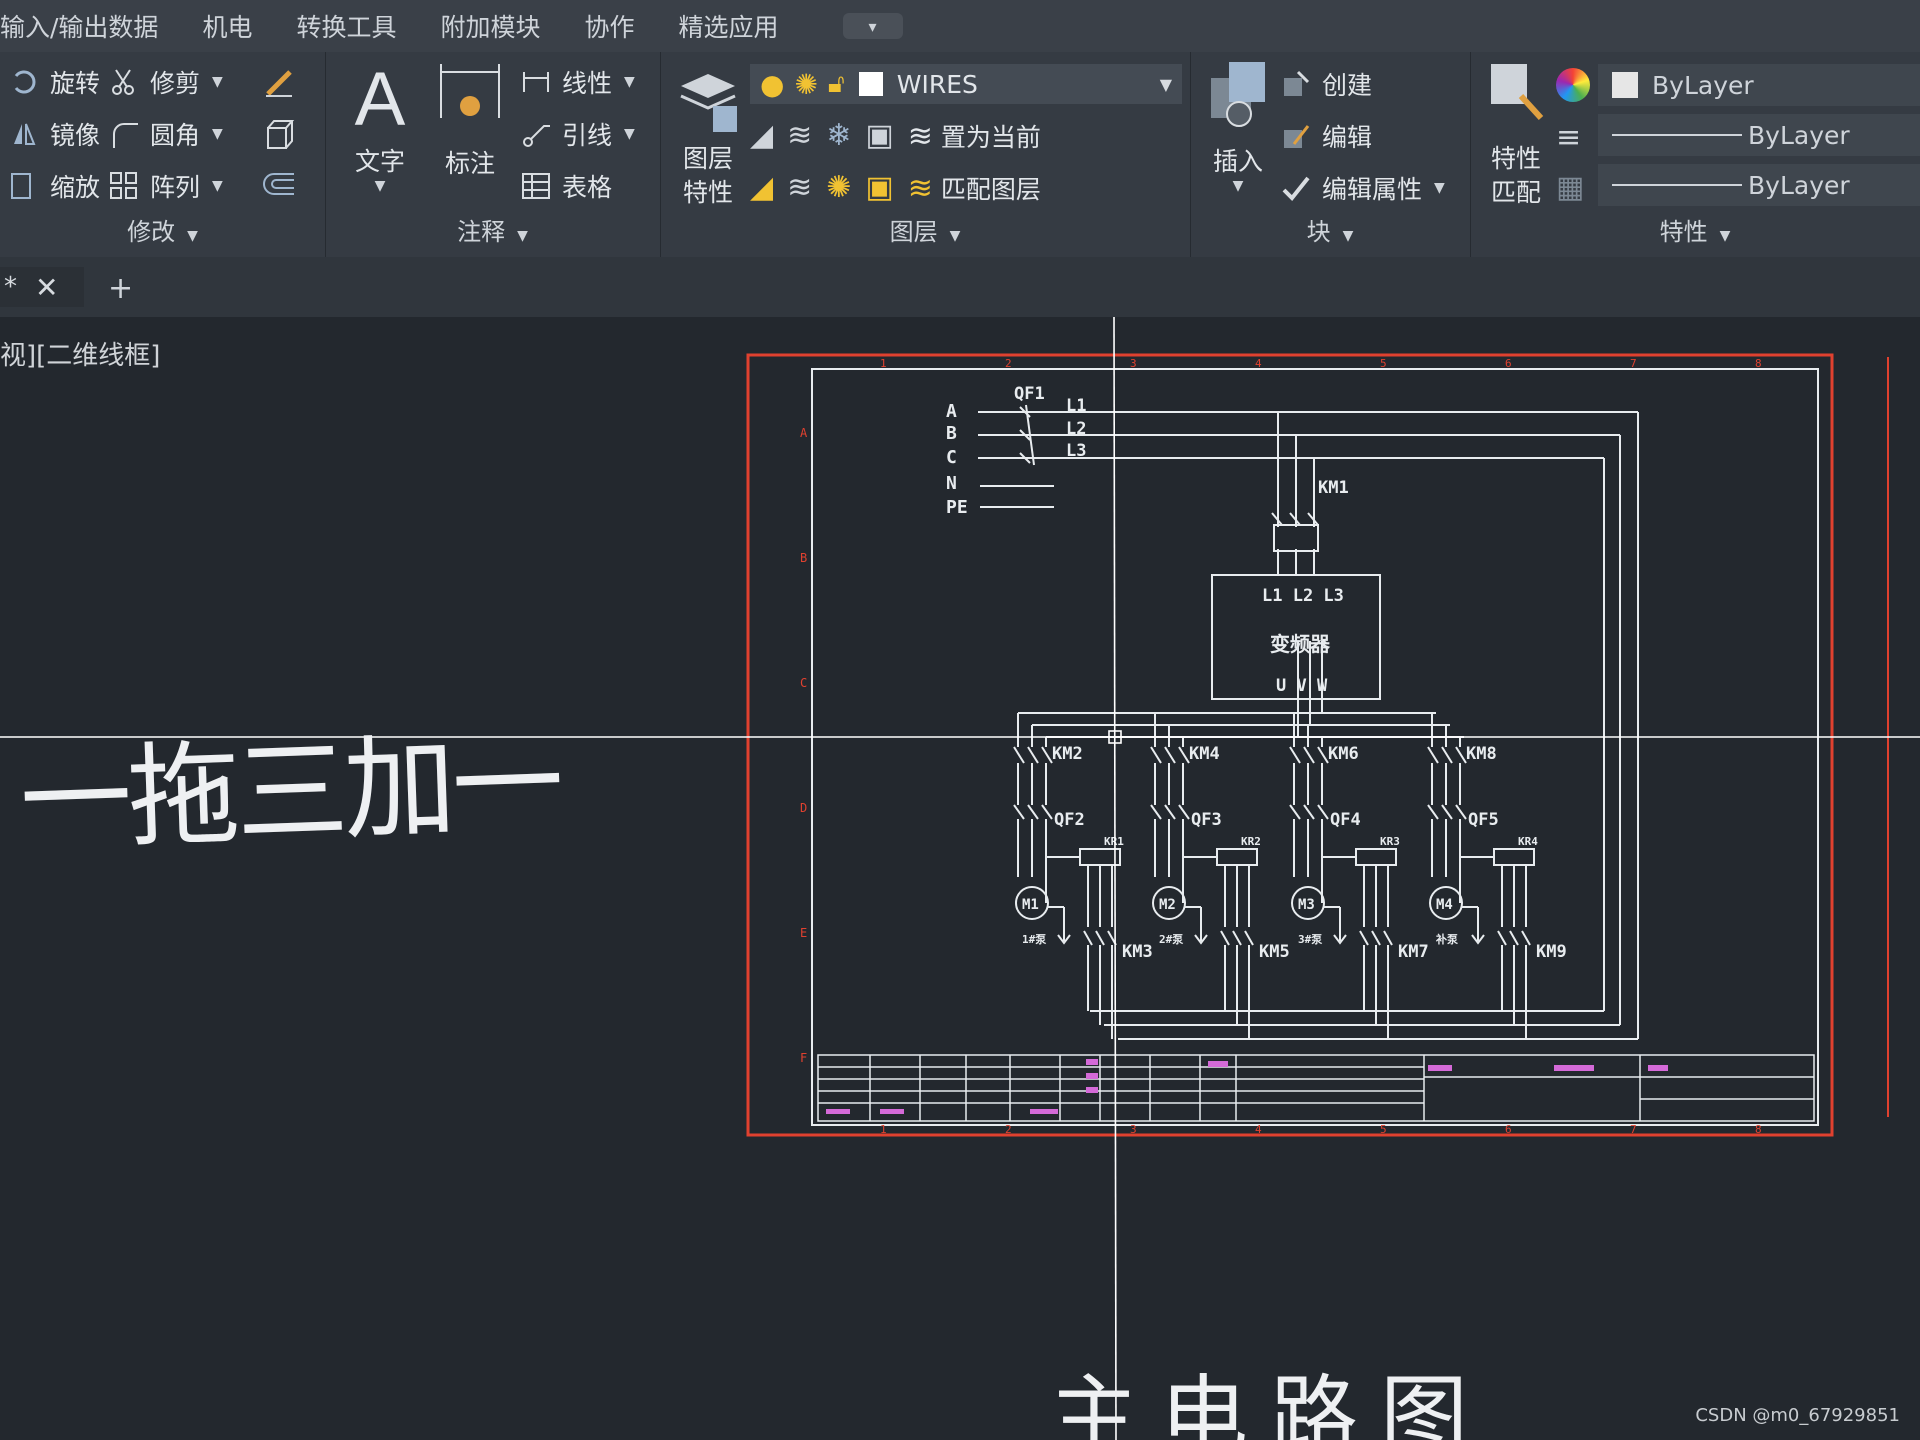 The image size is (1920, 1440). I want to click on menu-item-collaborate: 协作, so click(609, 26).